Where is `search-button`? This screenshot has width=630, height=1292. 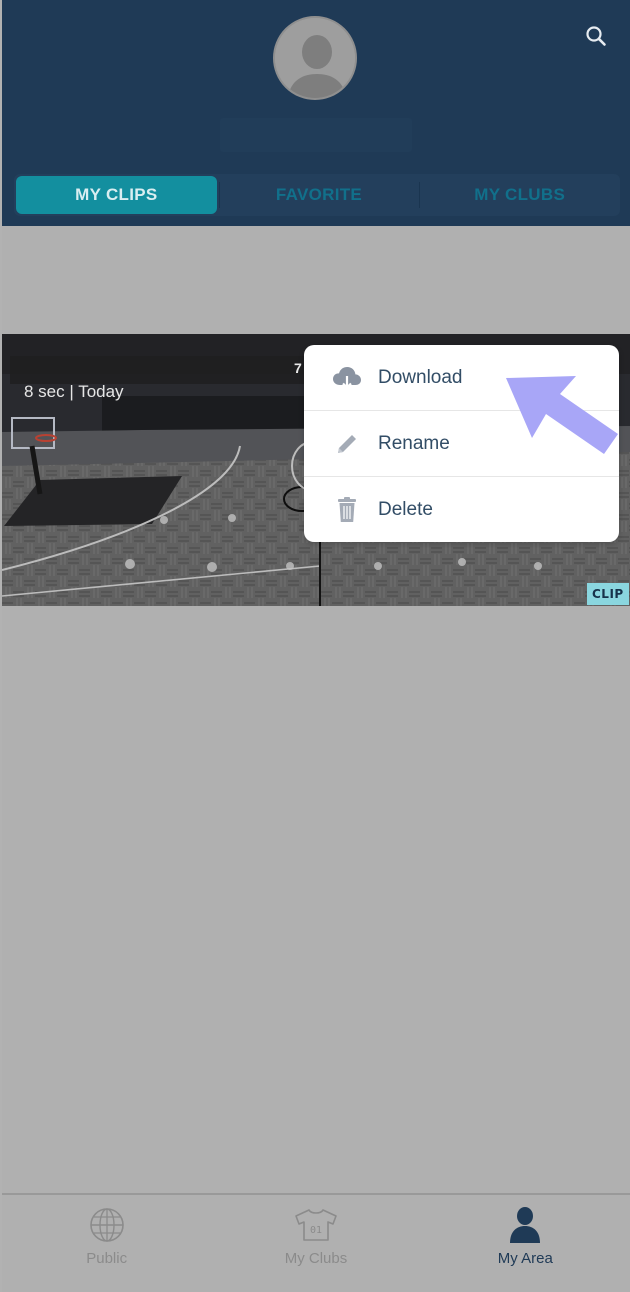 search-button is located at coordinates (596, 36).